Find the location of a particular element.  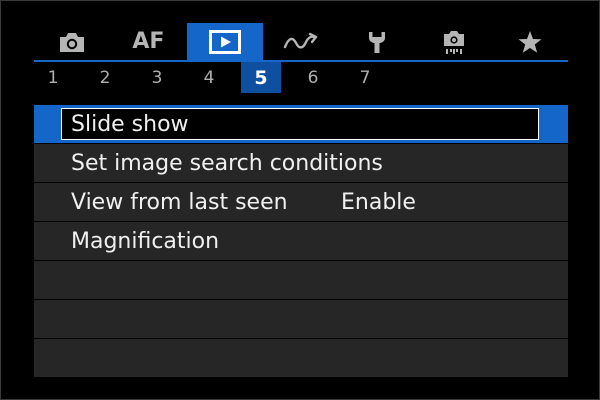

star-icon is located at coordinates (530, 41).